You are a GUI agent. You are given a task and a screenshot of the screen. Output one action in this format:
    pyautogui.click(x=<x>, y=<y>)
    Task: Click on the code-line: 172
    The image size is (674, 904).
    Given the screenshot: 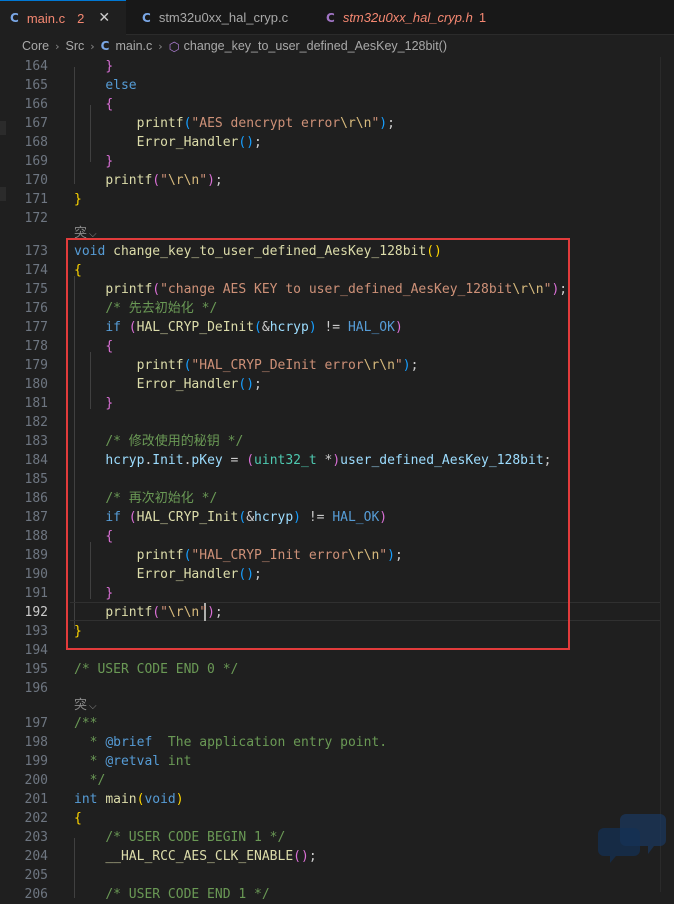 What is the action you would take?
    pyautogui.click(x=337, y=218)
    